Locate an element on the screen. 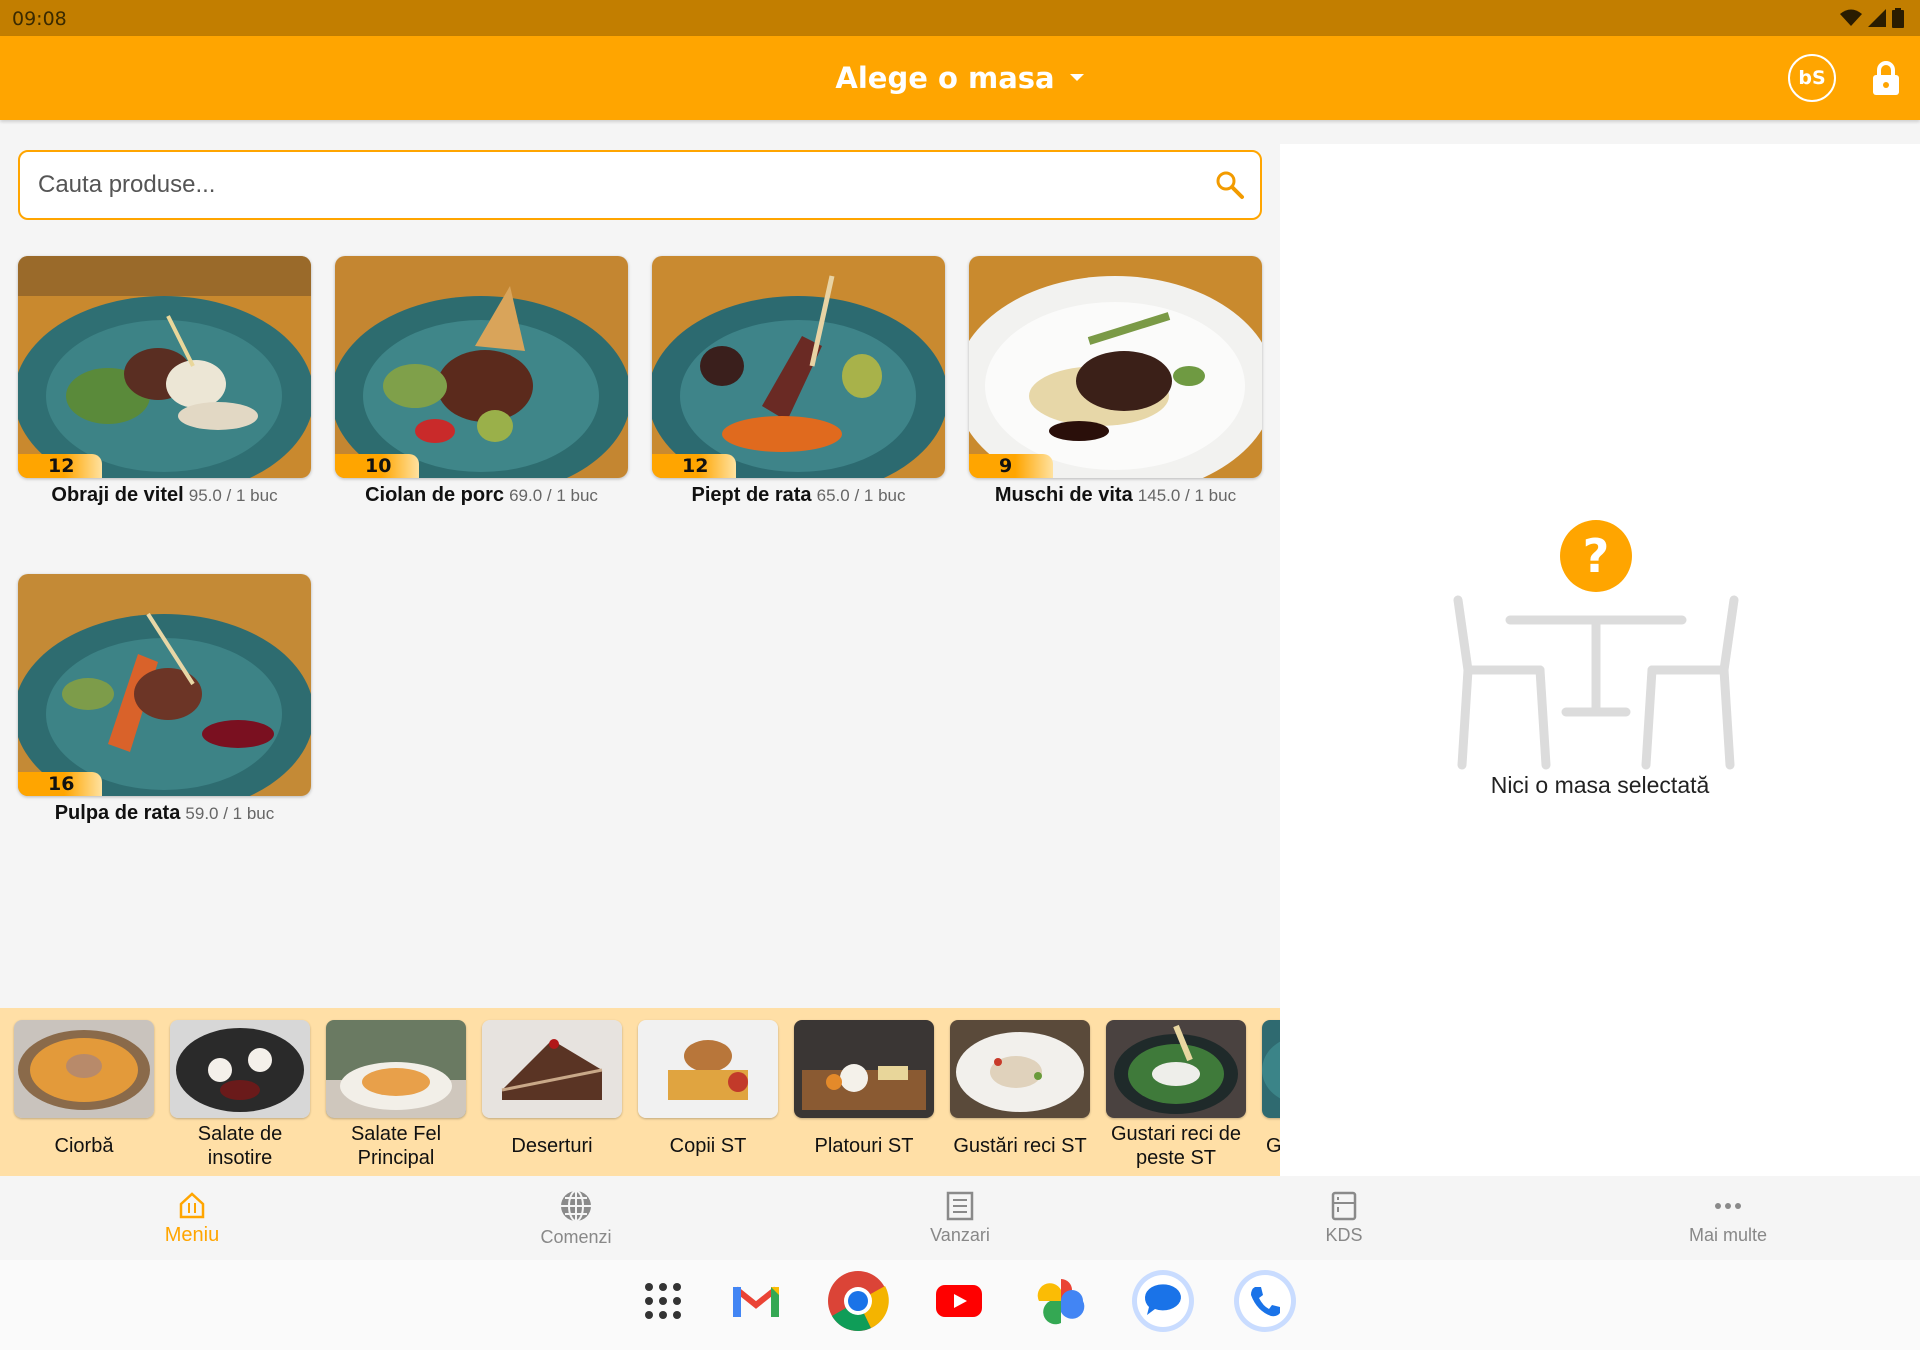 The image size is (1920, 1350). category-label: Gustări reci ST is located at coordinates (1020, 1146).